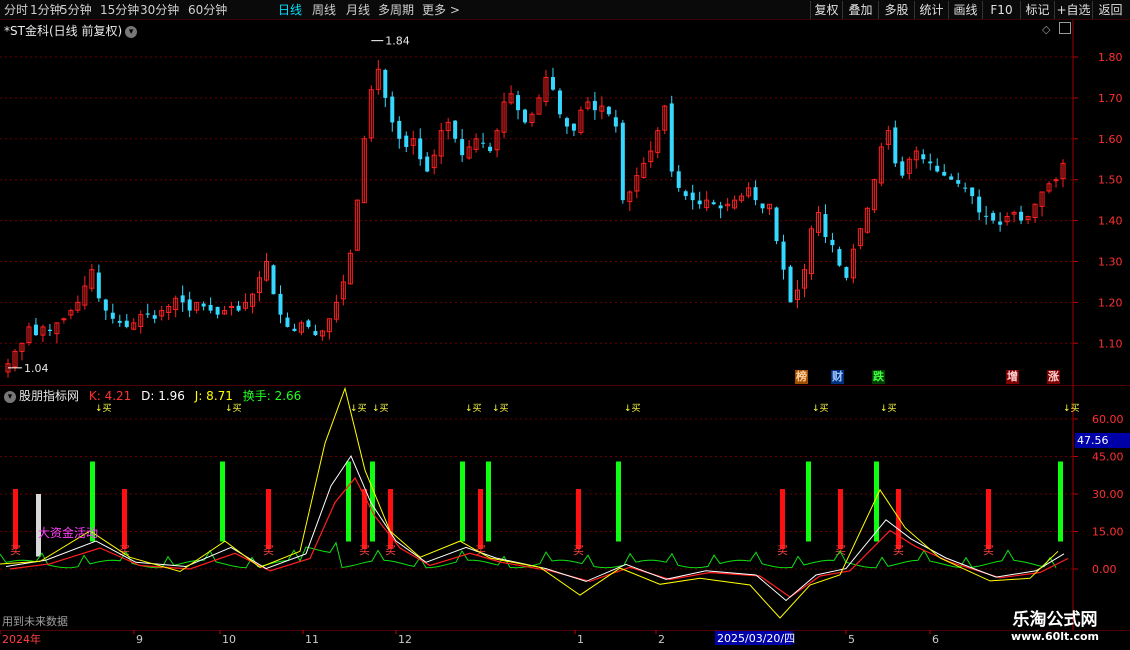 Image resolution: width=1130 pixels, height=650 pixels. What do you see at coordinates (878, 377) in the screenshot?
I see `event-tag-2: 跌` at bounding box center [878, 377].